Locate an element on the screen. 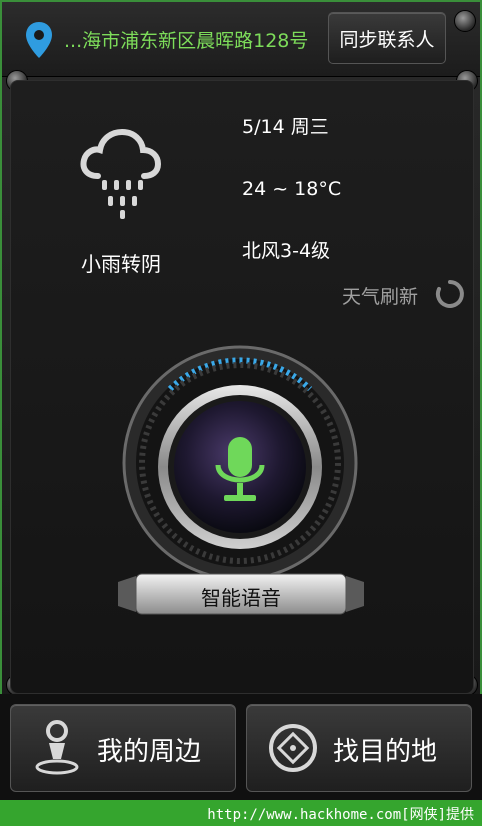 Image resolution: width=482 pixels, height=826 pixels. rain-cloud-icon is located at coordinates (121, 173).